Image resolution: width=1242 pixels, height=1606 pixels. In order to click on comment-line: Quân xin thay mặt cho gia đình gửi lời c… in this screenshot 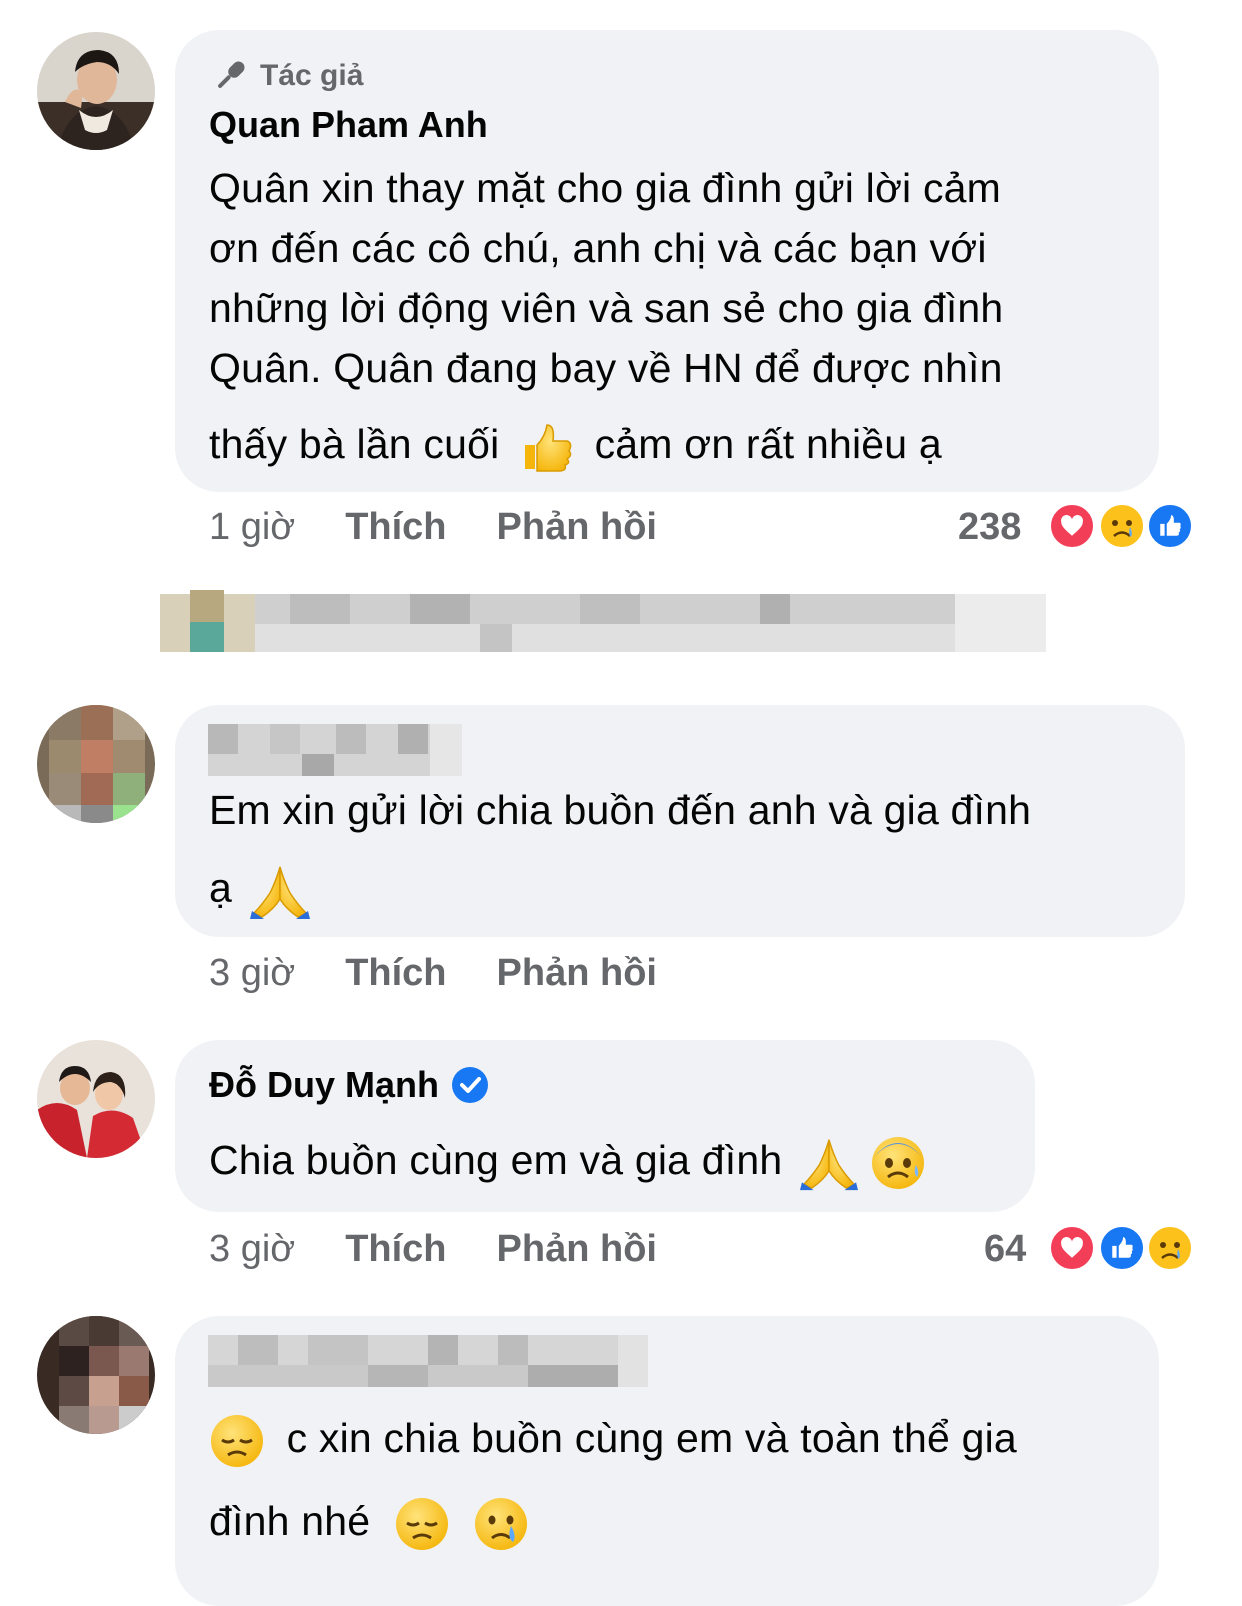, I will do `click(605, 188)`.